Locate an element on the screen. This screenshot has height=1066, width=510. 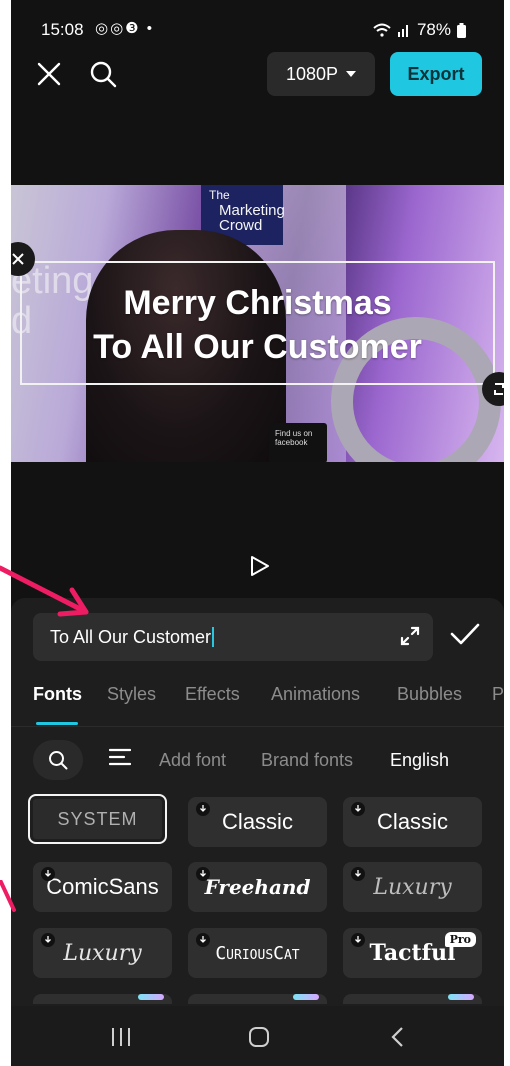
search-button is located at coordinates (103, 74).